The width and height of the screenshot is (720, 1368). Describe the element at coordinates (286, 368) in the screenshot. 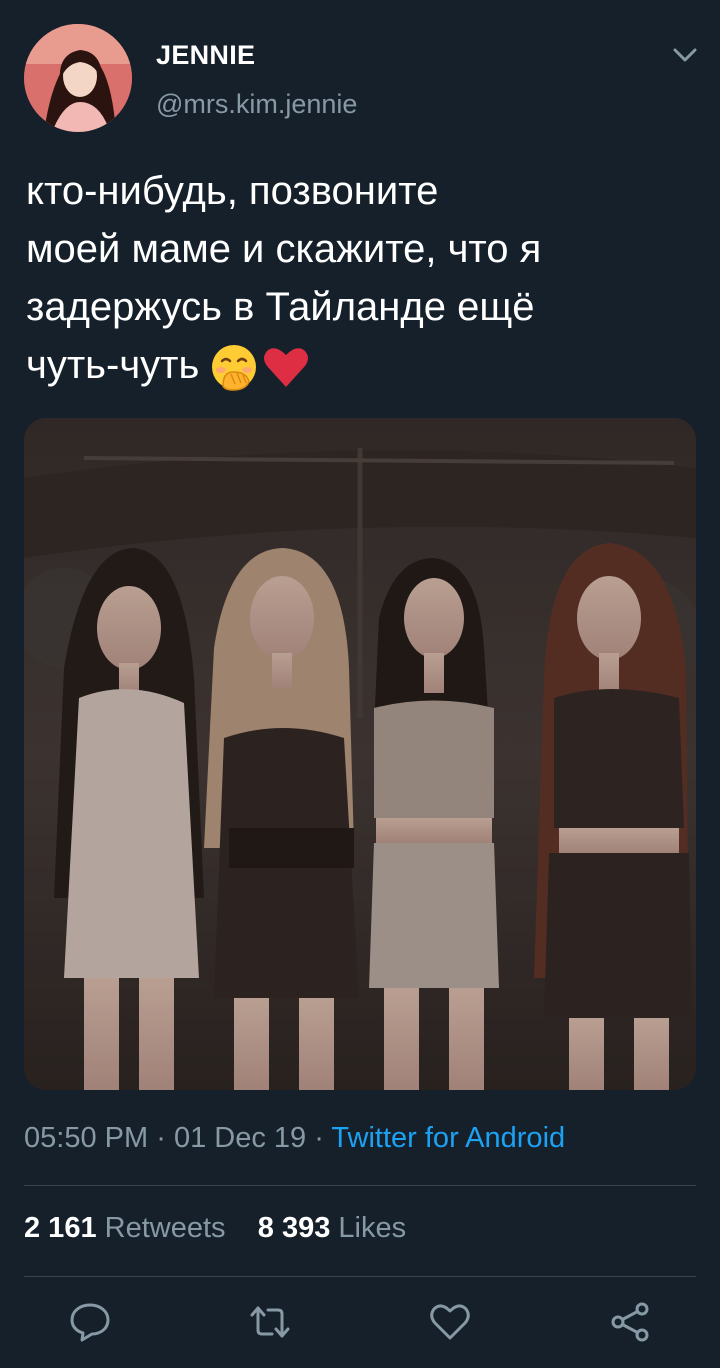

I see `red-heart-emoji` at that location.